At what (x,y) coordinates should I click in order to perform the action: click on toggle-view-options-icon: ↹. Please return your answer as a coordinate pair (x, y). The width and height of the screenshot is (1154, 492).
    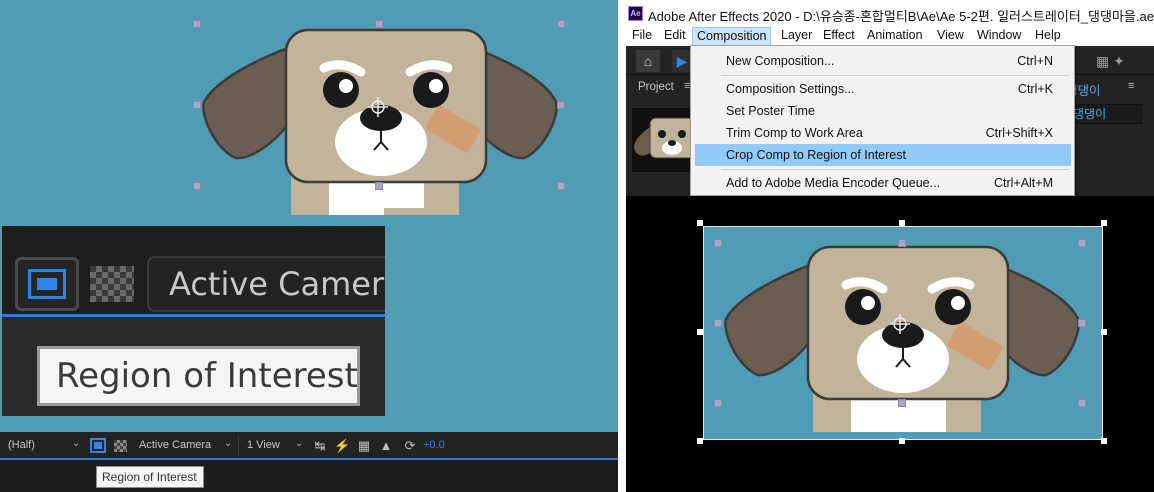
    Looking at the image, I should click on (320, 446).